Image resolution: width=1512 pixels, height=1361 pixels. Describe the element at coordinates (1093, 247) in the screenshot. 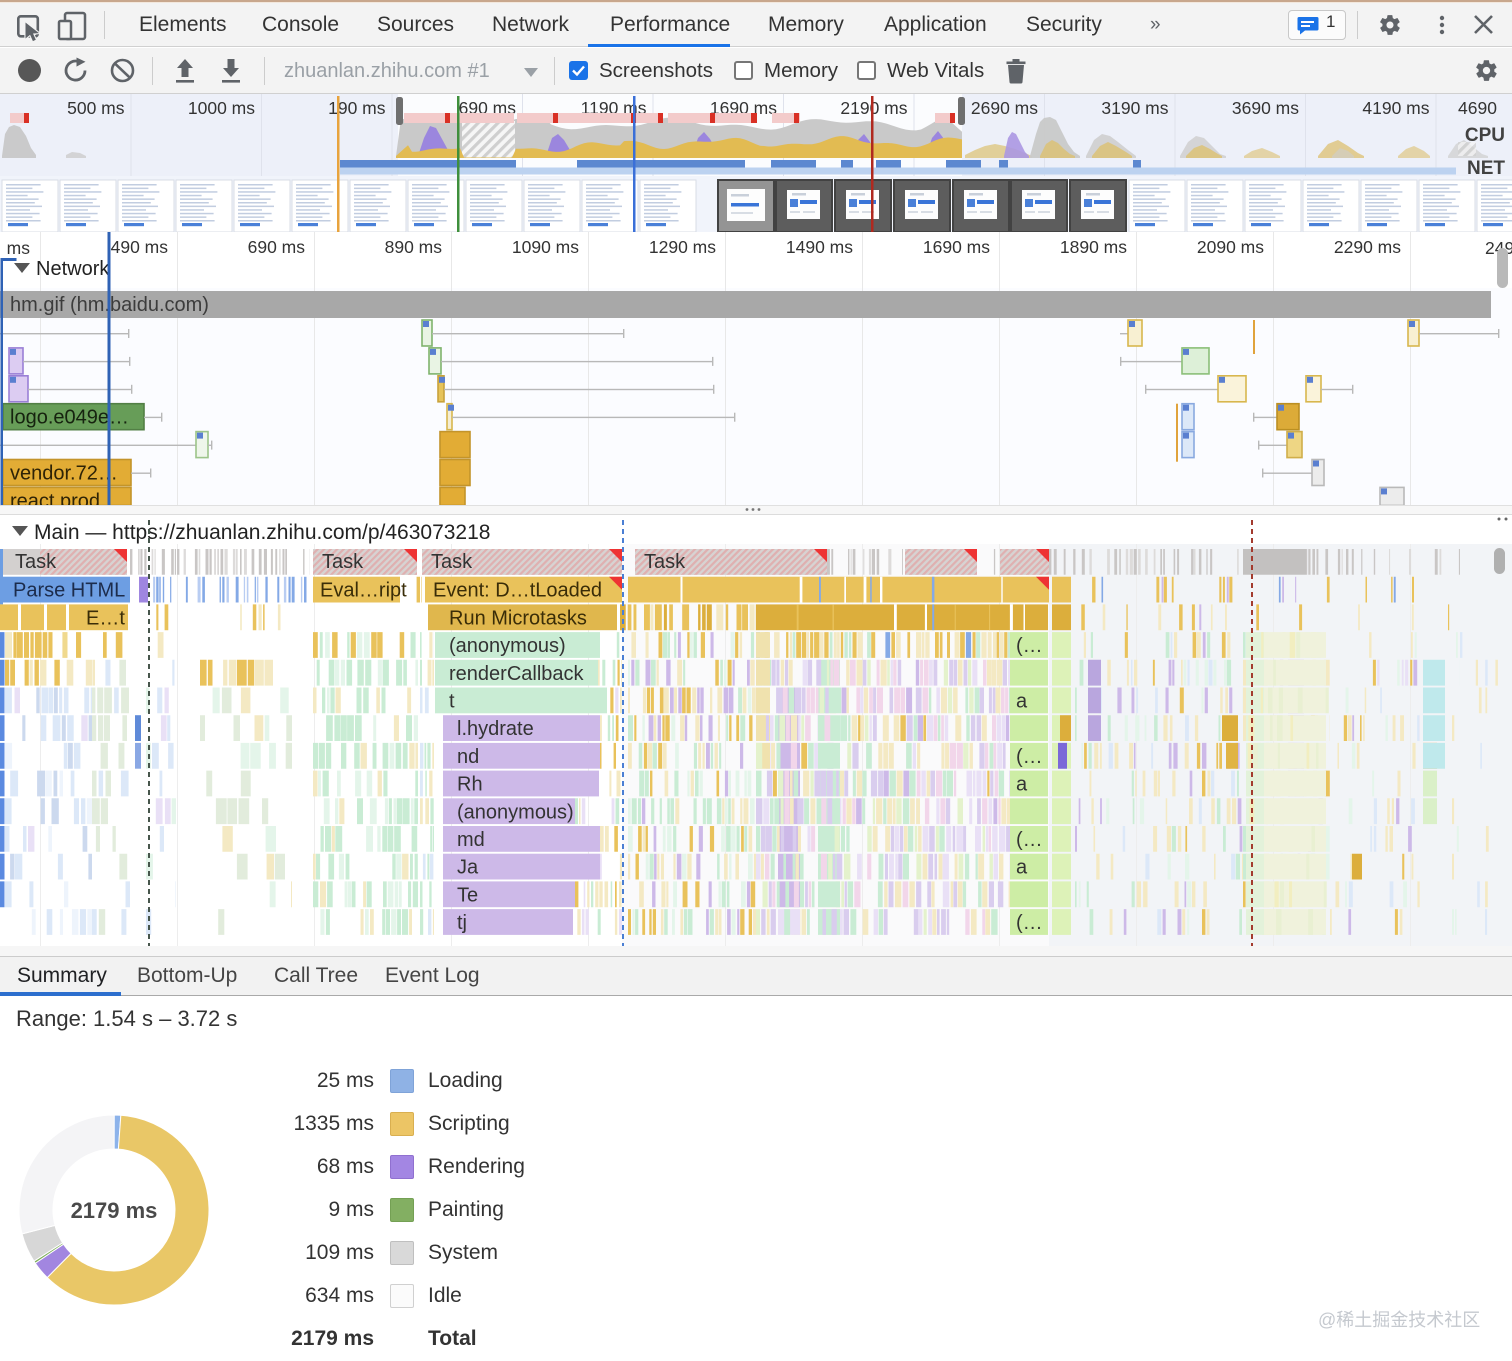

I see `svg-text: 1890 ms` at that location.